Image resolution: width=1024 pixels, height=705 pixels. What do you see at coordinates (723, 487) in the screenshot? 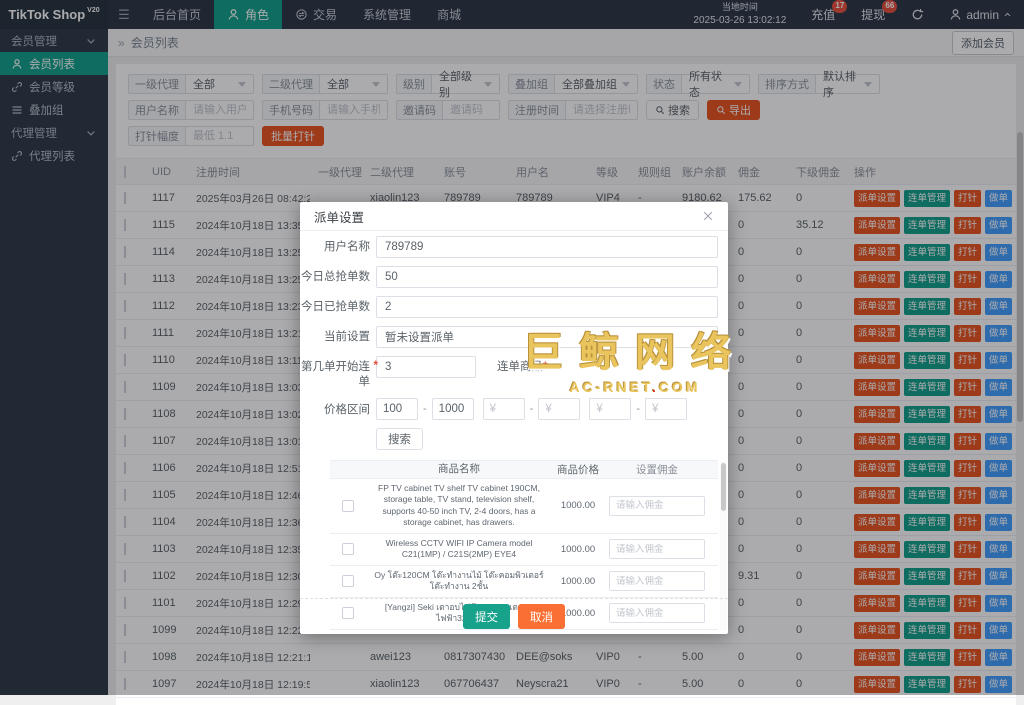
I see `scrollbar-thumb` at bounding box center [723, 487].